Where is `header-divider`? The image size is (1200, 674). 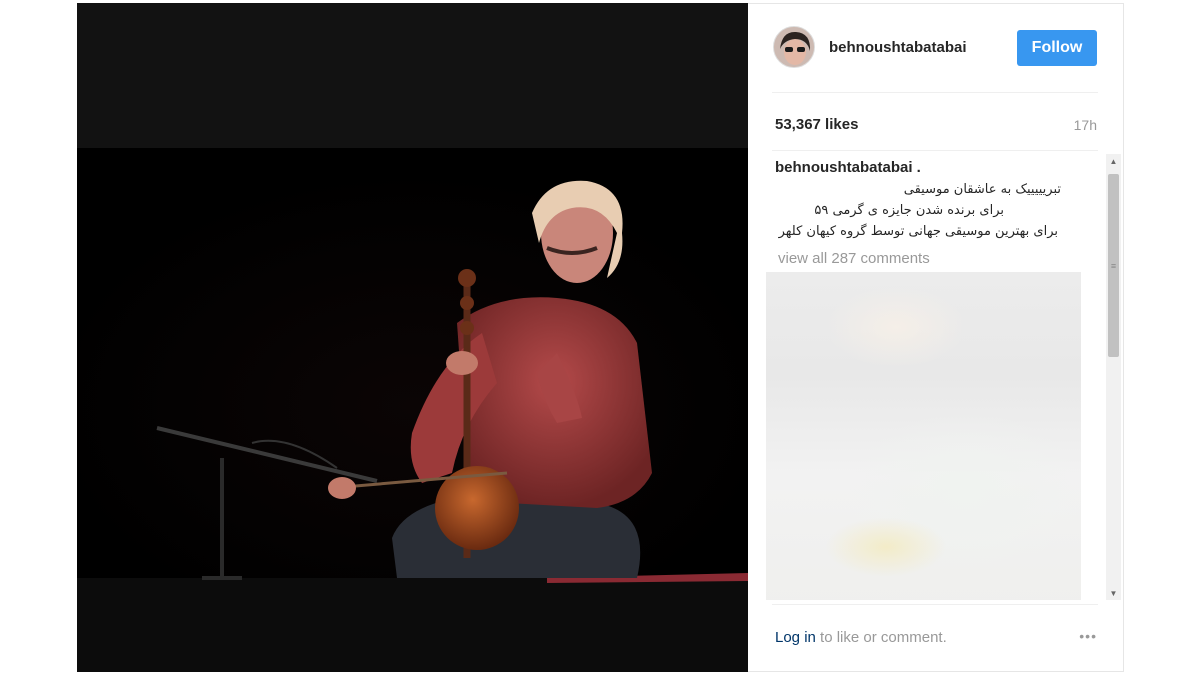 header-divider is located at coordinates (935, 92).